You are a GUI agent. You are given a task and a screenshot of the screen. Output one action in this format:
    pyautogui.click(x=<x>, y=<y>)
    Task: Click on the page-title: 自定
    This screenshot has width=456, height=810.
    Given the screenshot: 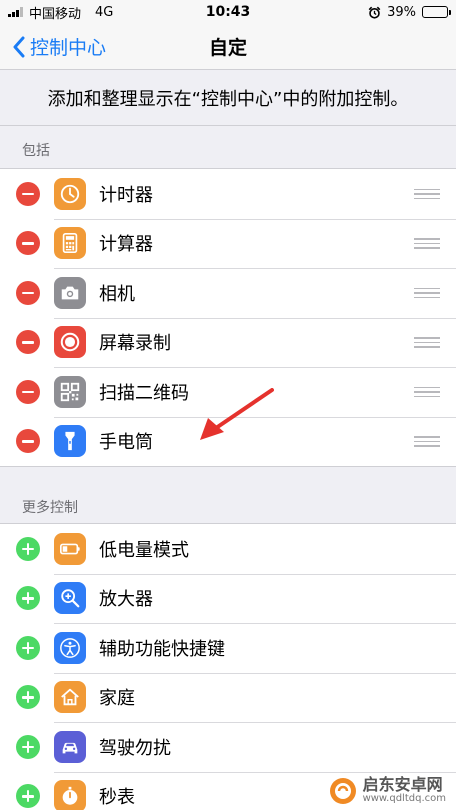 What is the action you would take?
    pyautogui.click(x=228, y=48)
    